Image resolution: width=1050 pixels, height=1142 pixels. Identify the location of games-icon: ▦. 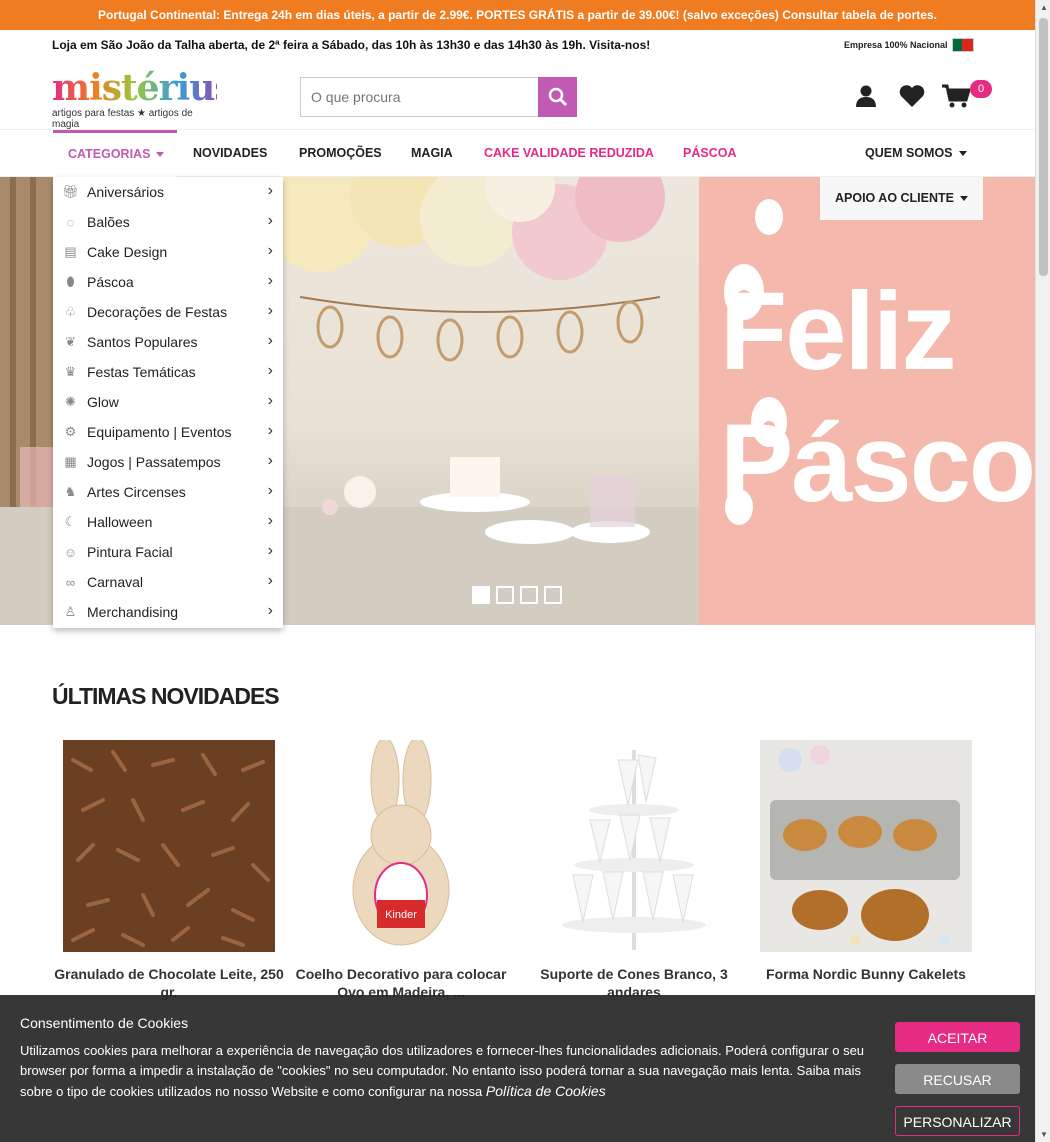
(70, 461).